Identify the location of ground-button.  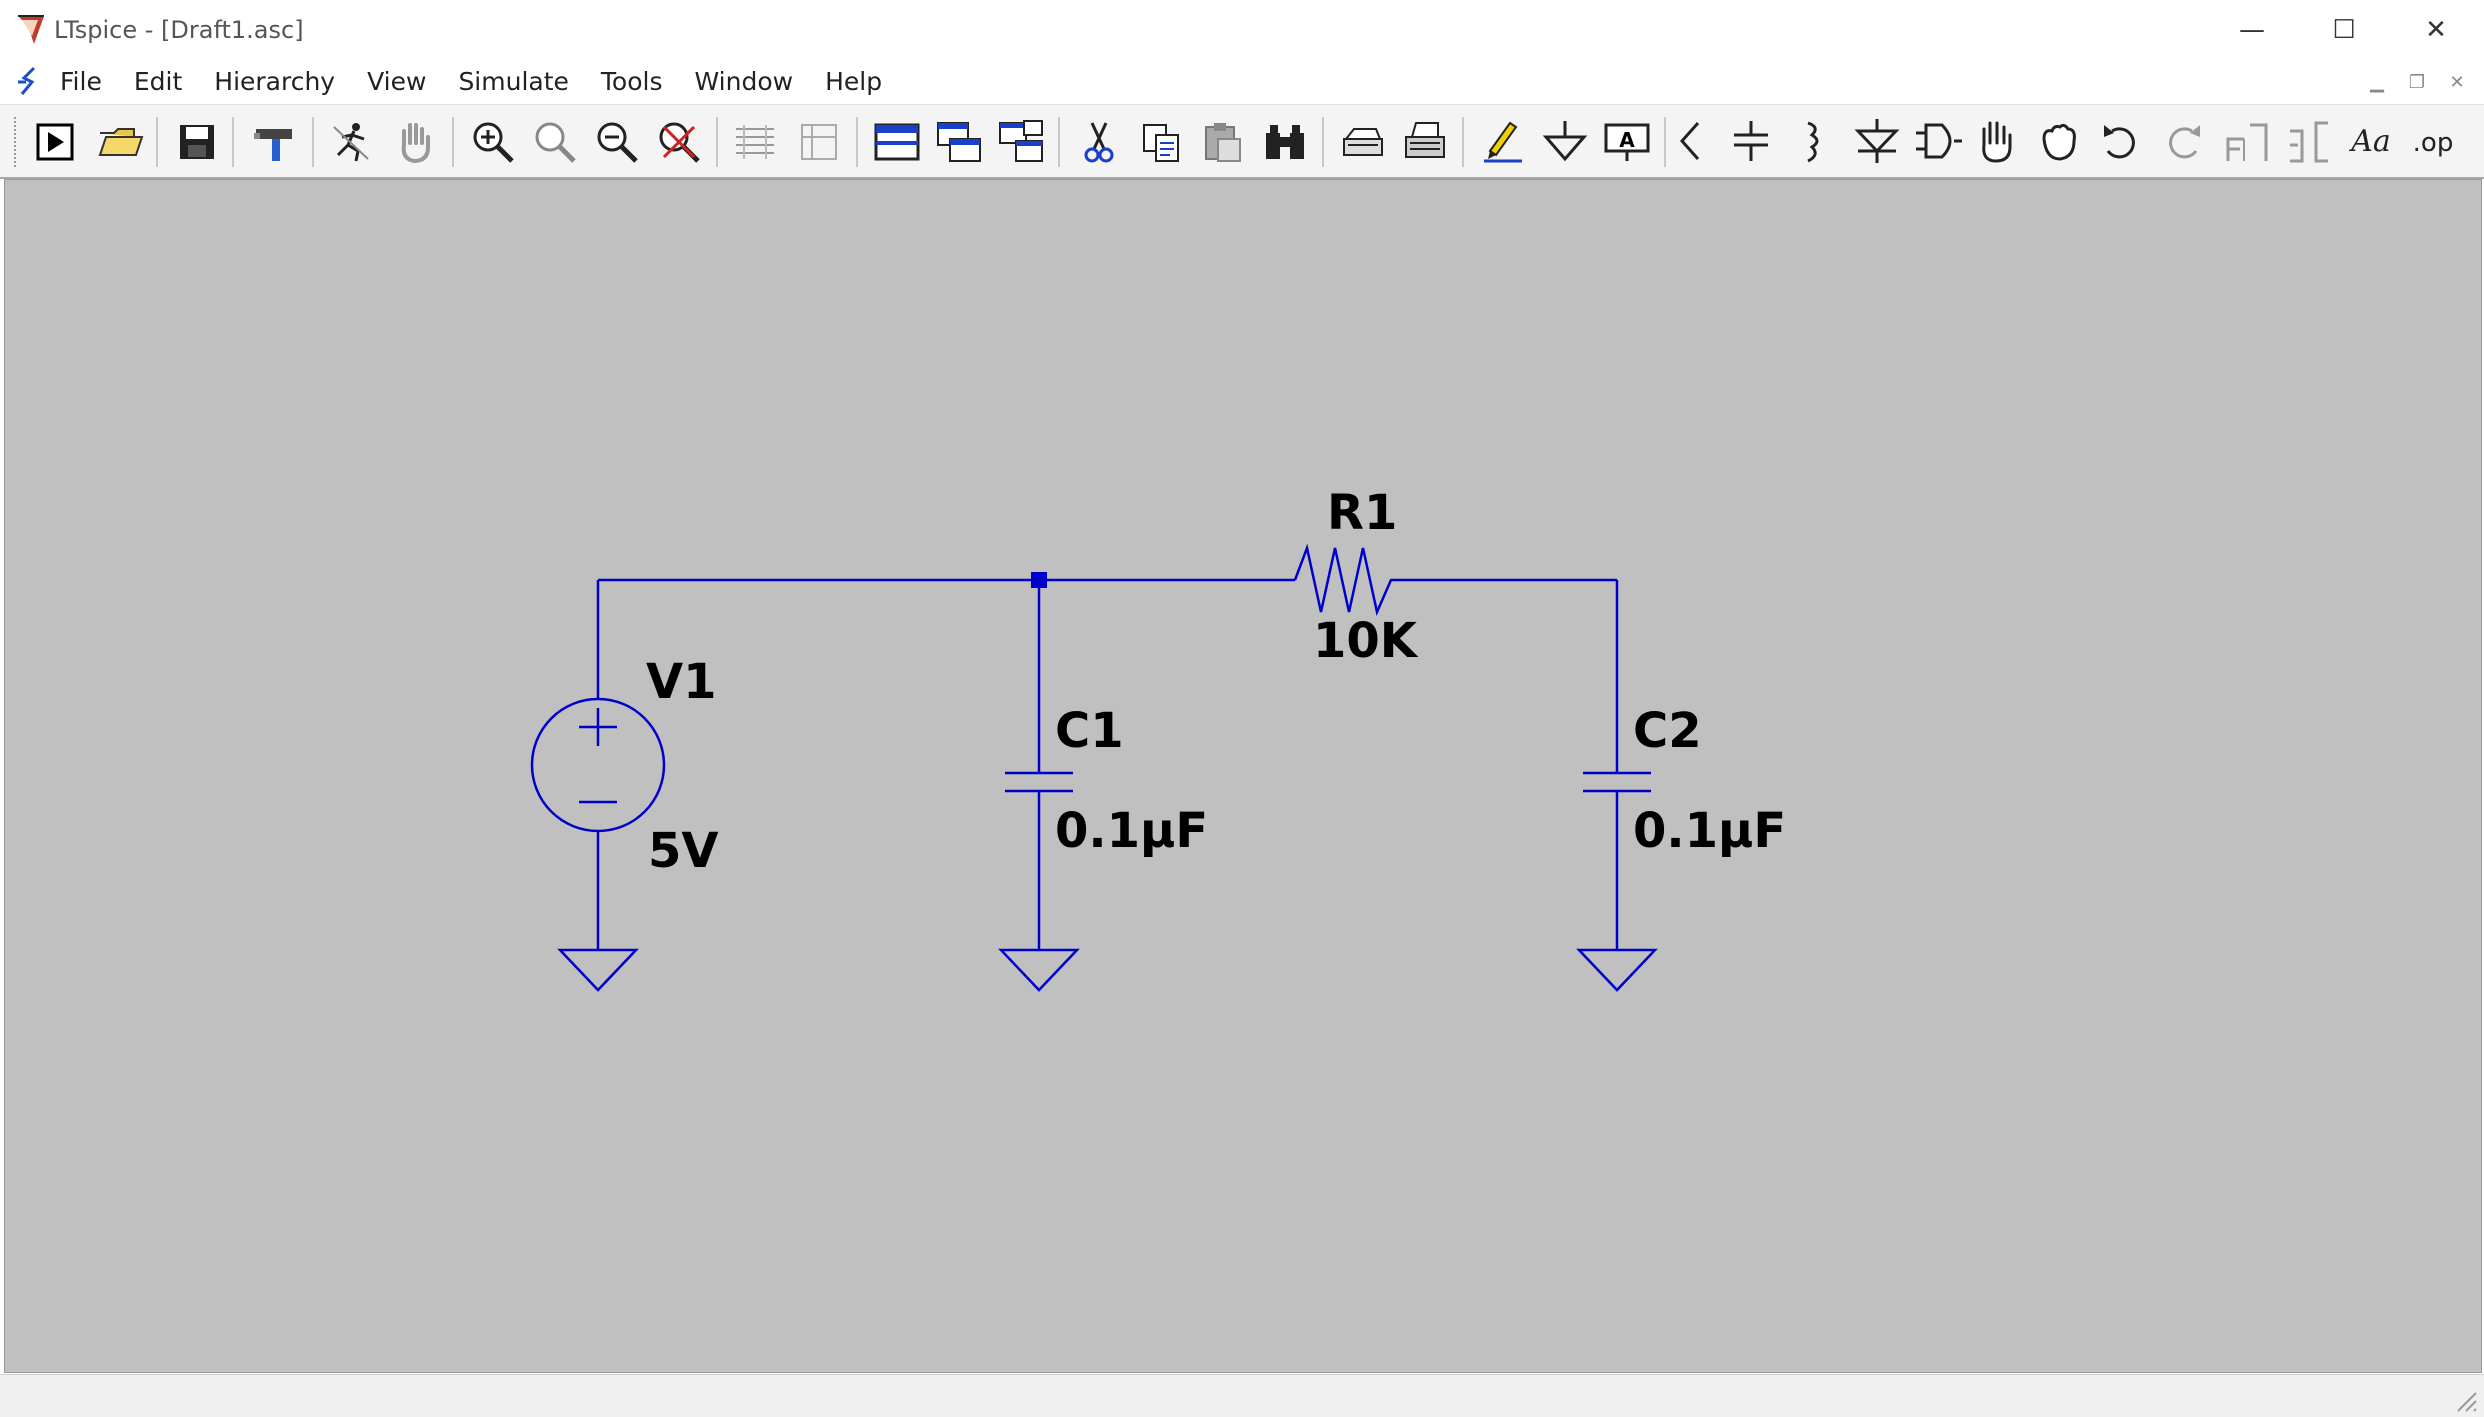
(1565, 142).